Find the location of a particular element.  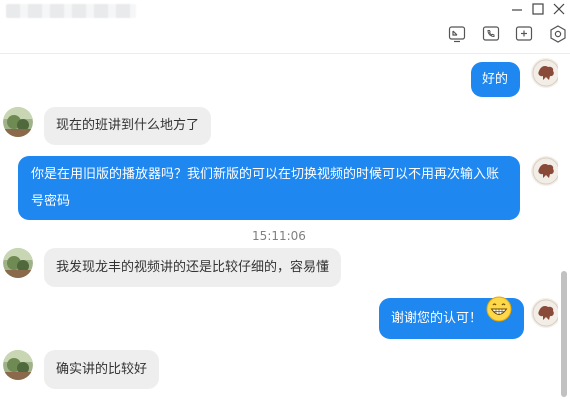

screen-share-icon is located at coordinates (457, 34).